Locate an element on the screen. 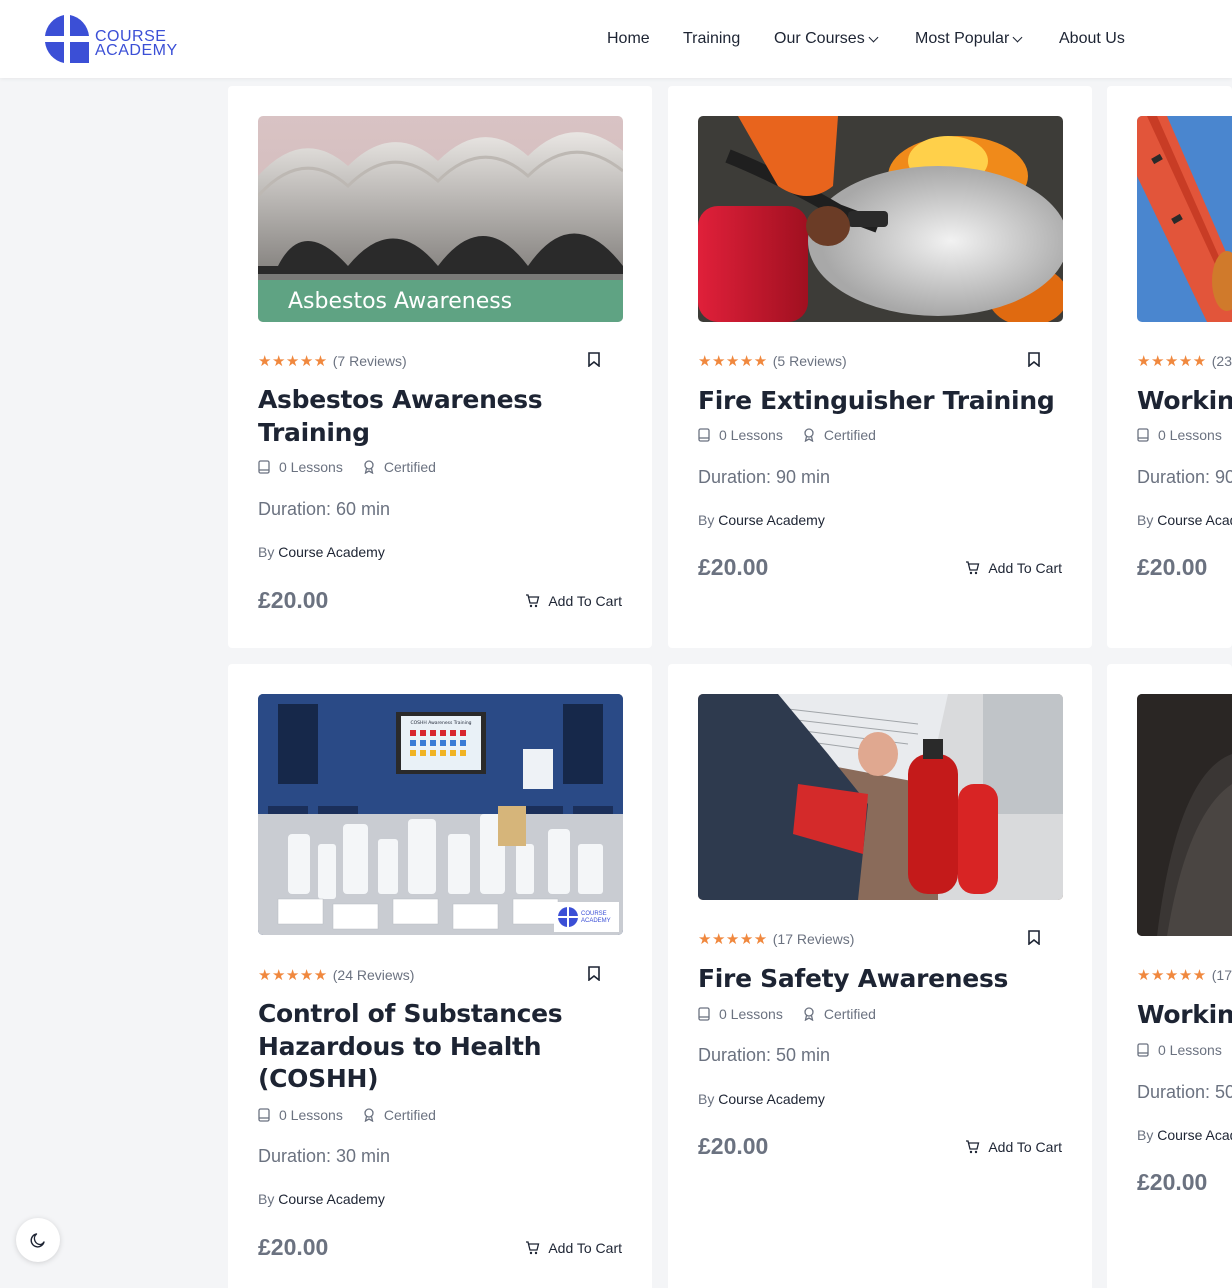  review-count: (17 Reviews) is located at coordinates (813, 939).